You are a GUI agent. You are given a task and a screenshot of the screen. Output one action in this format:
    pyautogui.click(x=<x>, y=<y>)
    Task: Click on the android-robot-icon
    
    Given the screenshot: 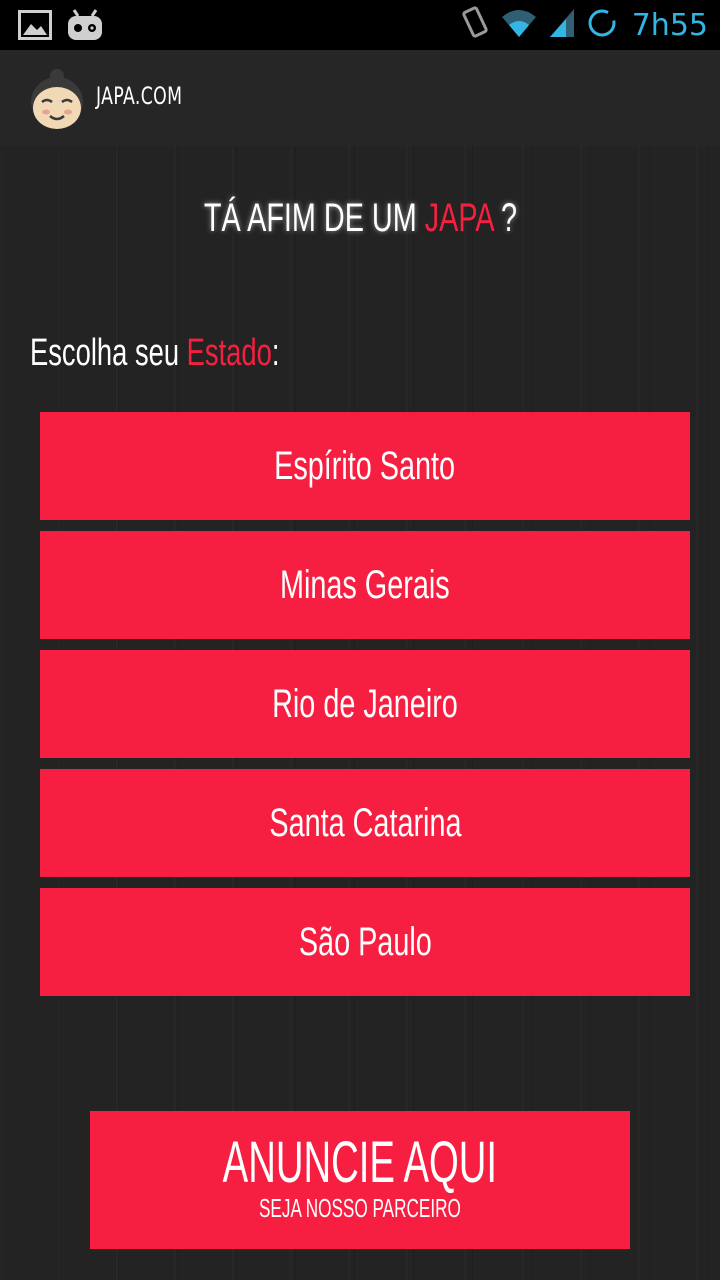 What is the action you would take?
    pyautogui.click(x=85, y=27)
    